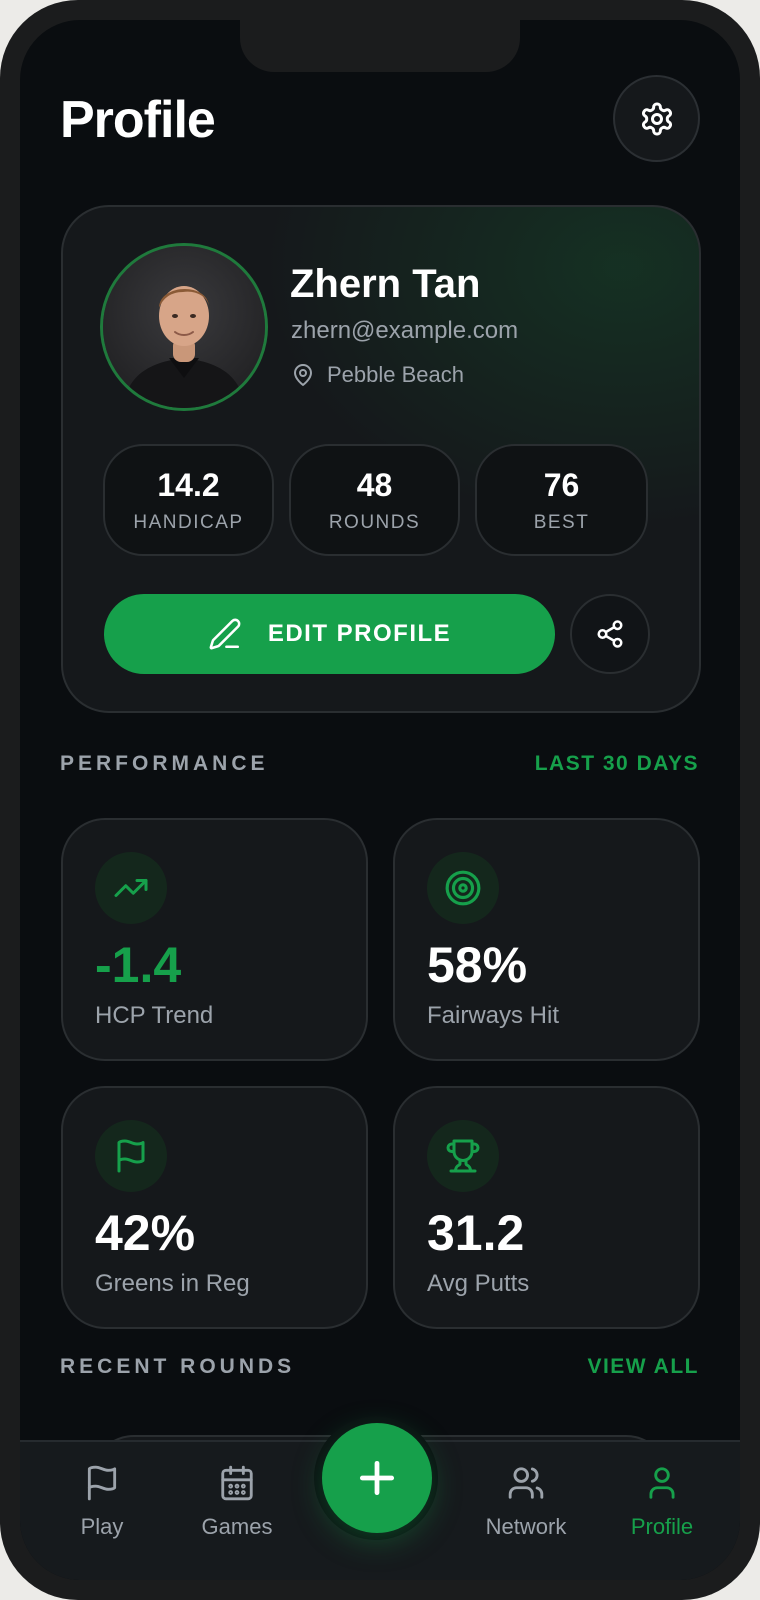  Describe the element at coordinates (303, 375) in the screenshot. I see `map-pin-icon` at that location.